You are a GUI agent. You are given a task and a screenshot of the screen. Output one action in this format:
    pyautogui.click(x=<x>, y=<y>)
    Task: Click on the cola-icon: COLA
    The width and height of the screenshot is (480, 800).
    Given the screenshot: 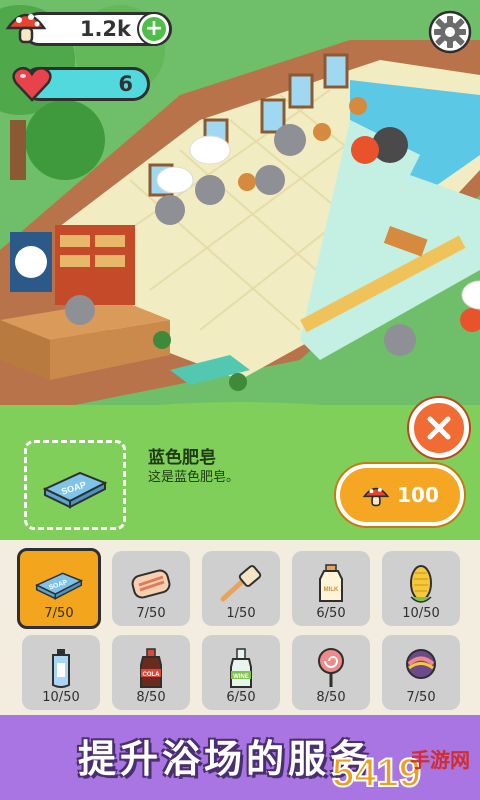 What is the action you would take?
    pyautogui.click(x=151, y=668)
    